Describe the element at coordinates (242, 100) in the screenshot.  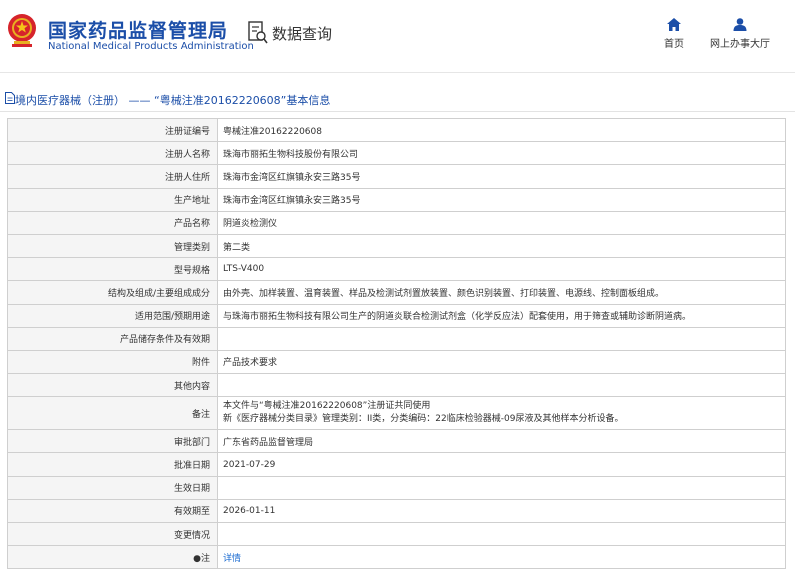
I see `breadcrumb-title: “粤械注准20162220608”基本信息` at that location.